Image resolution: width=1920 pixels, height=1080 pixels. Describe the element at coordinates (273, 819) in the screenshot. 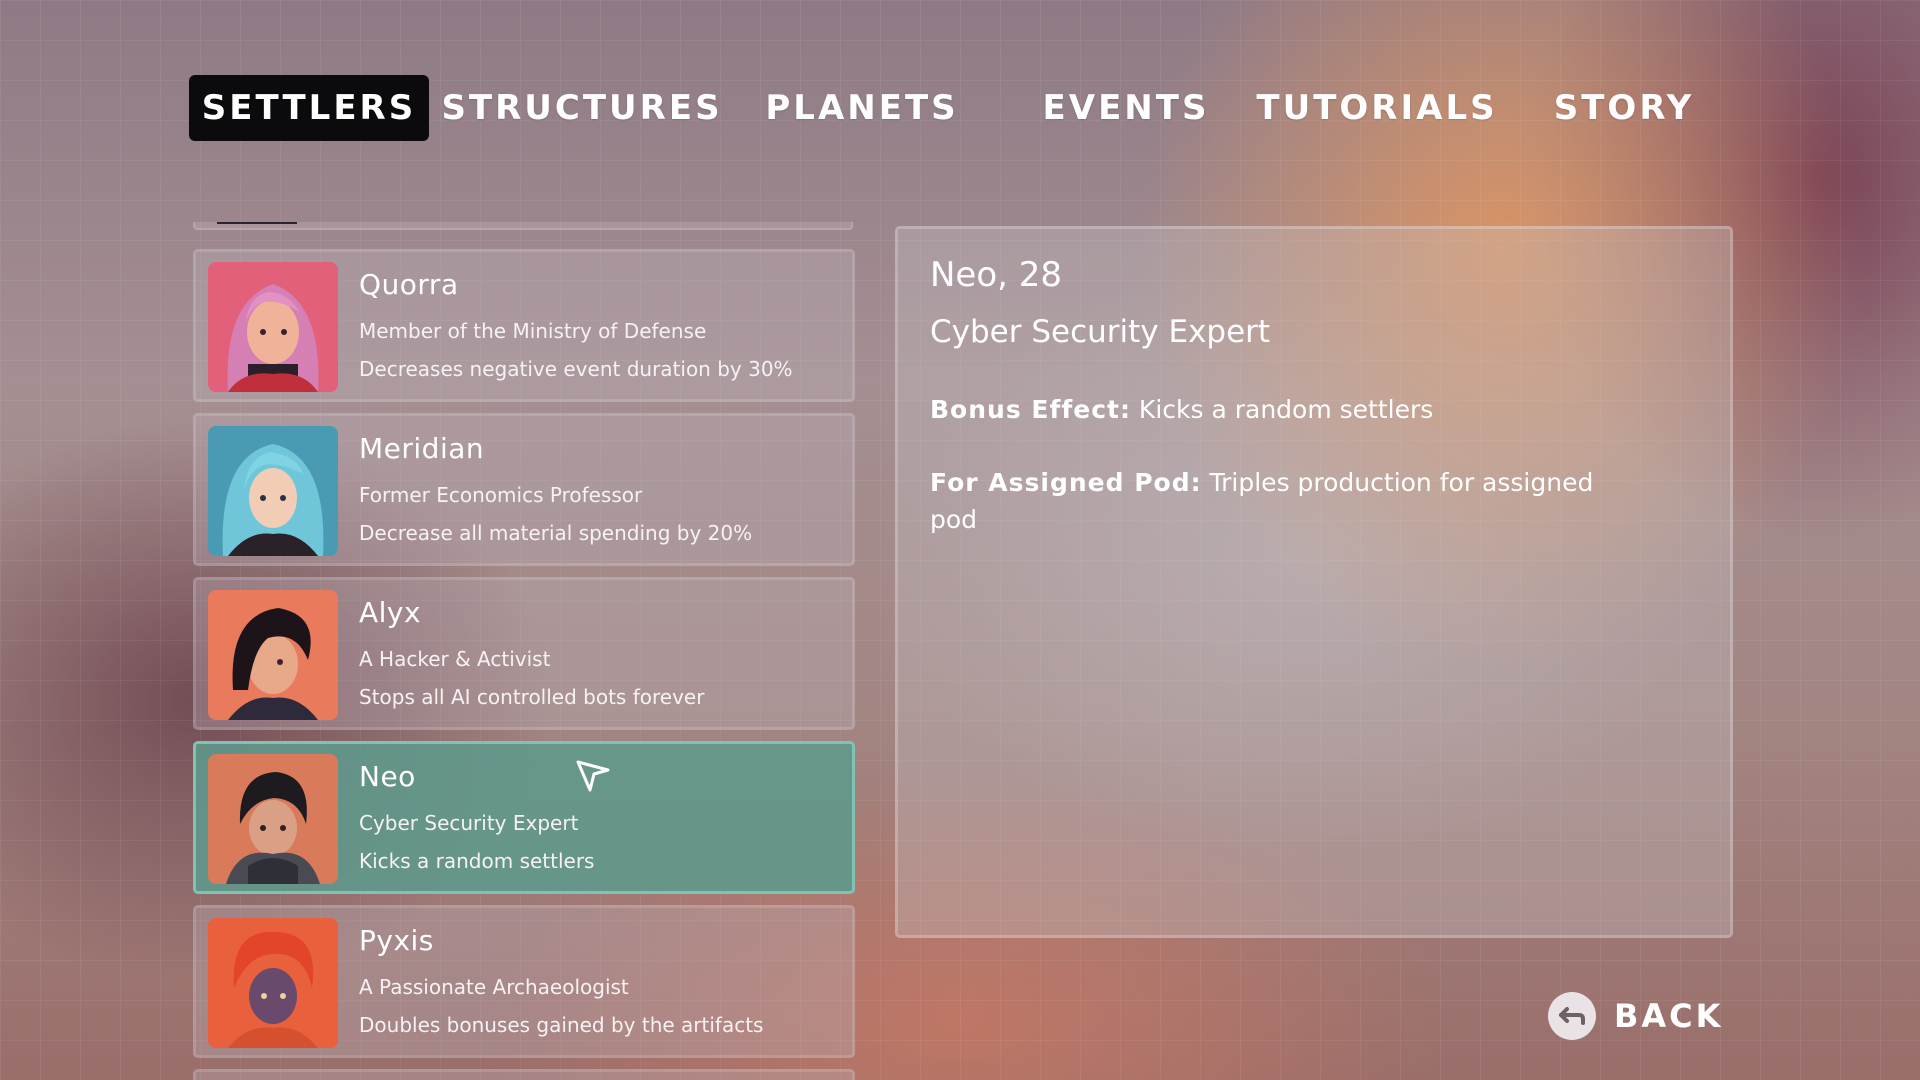

I see `neo-portrait` at that location.